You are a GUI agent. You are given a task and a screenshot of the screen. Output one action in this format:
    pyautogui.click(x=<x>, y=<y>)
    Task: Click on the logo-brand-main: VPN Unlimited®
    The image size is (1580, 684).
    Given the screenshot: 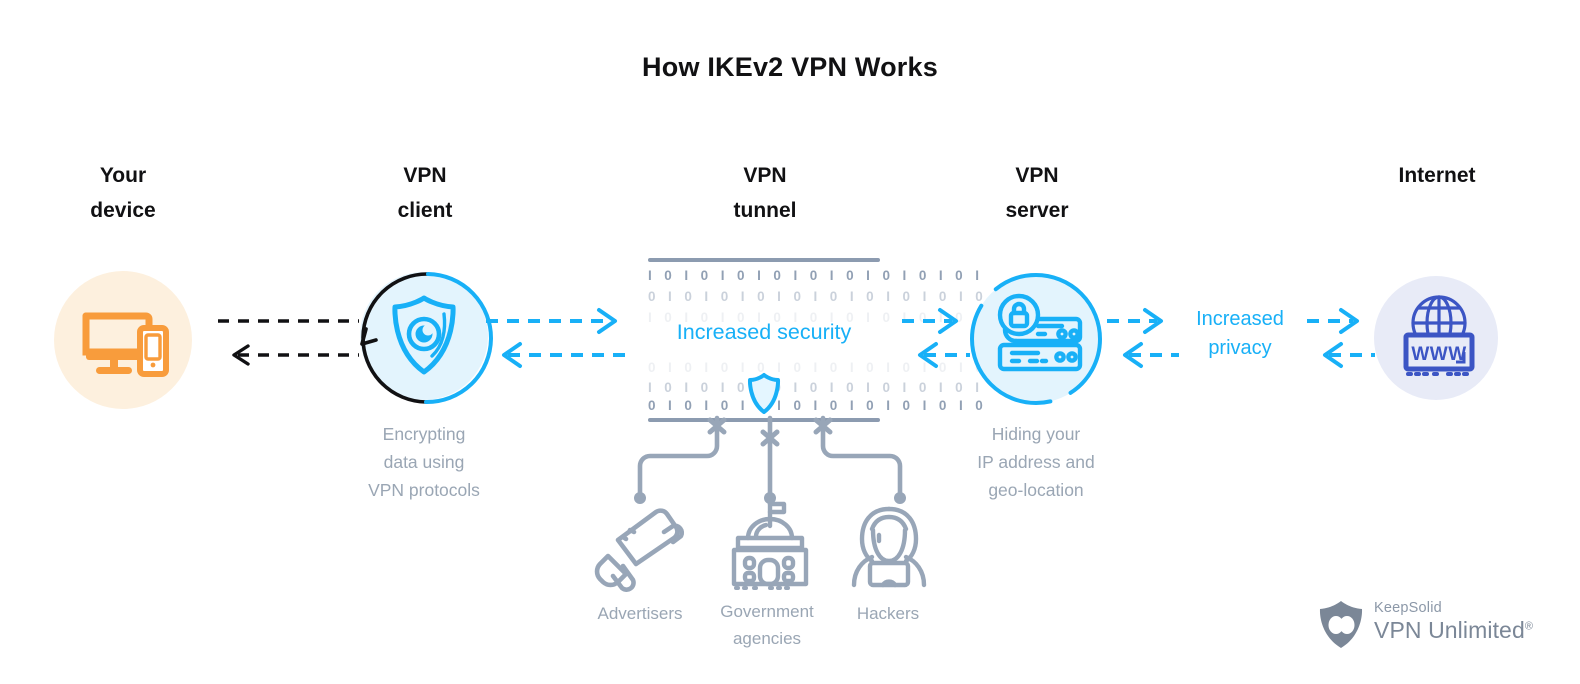 What is the action you would take?
    pyautogui.click(x=1453, y=630)
    